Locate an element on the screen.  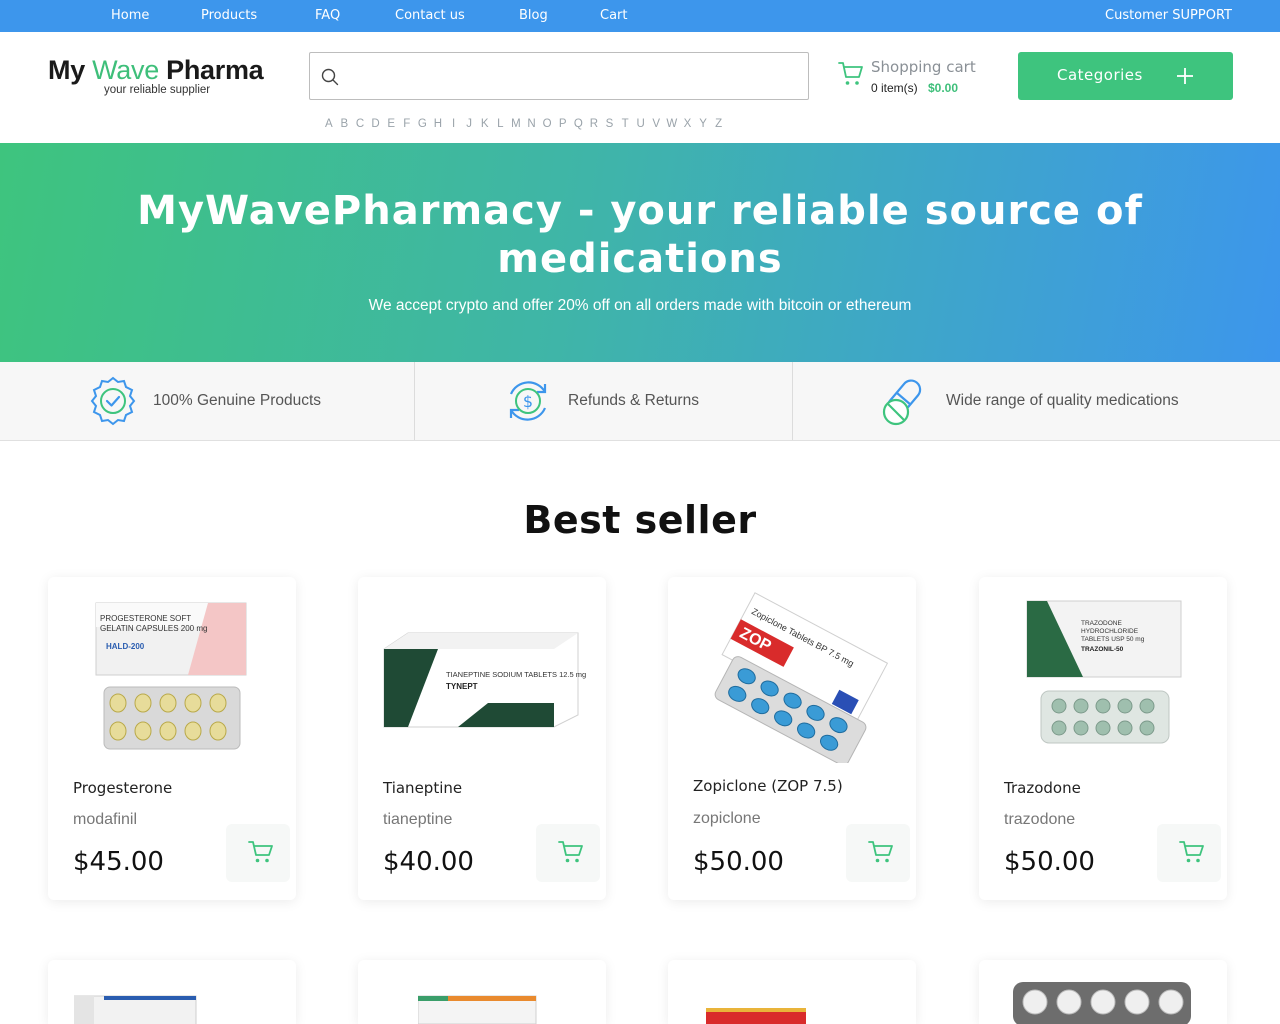
product-name: Zopiclone (ZOP 7.5) is located at coordinates (768, 786).